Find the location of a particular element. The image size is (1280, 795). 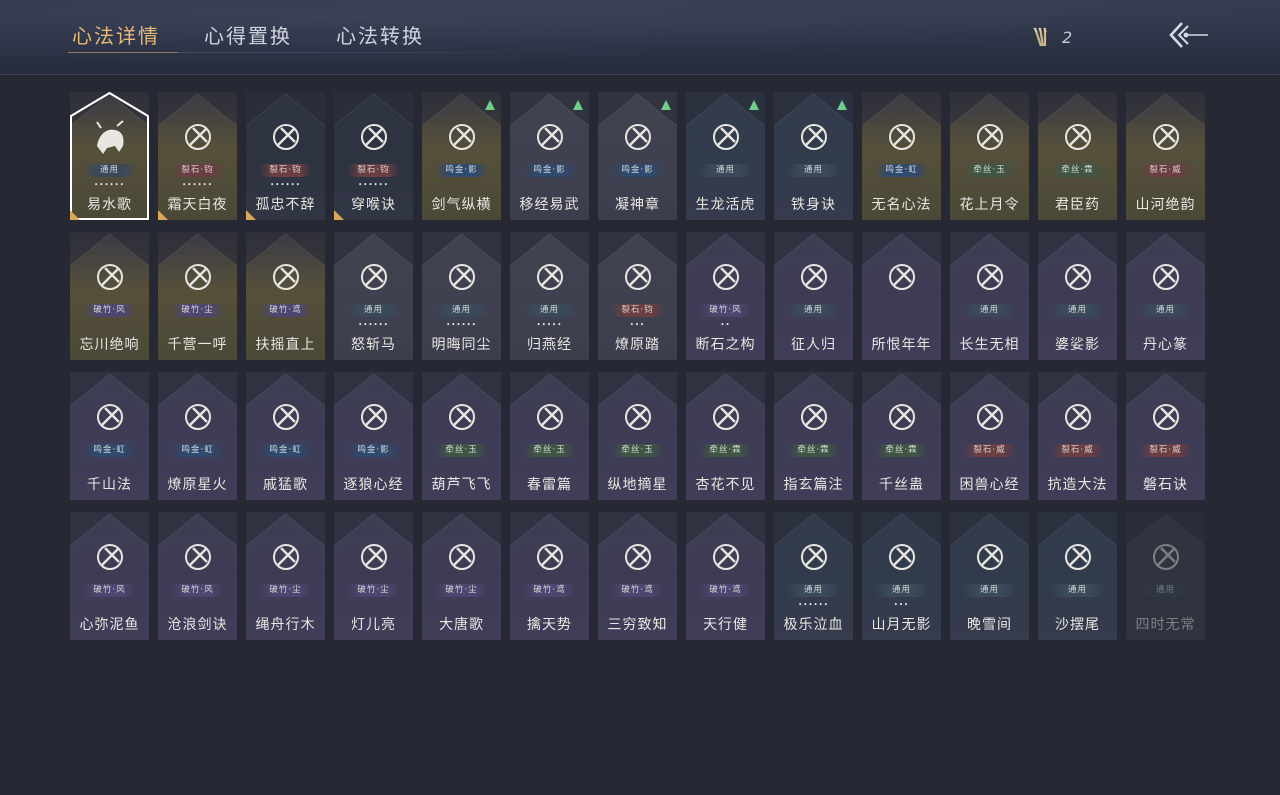

xinfa-card: 鸣金·虹 燎原星火 is located at coordinates (197, 436).